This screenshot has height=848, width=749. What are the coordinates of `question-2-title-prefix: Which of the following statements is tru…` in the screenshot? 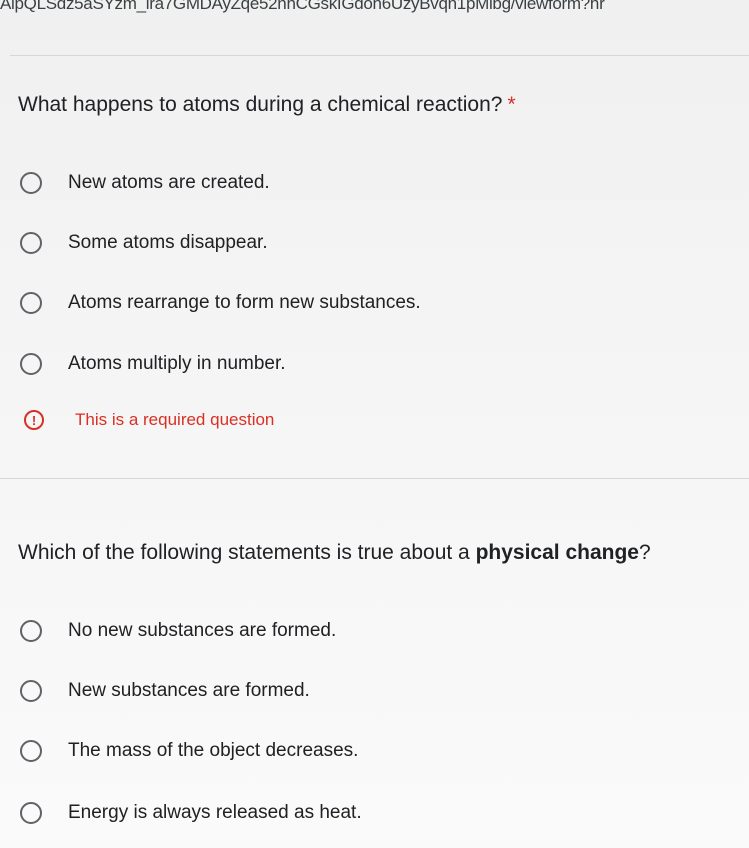 It's located at (247, 552).